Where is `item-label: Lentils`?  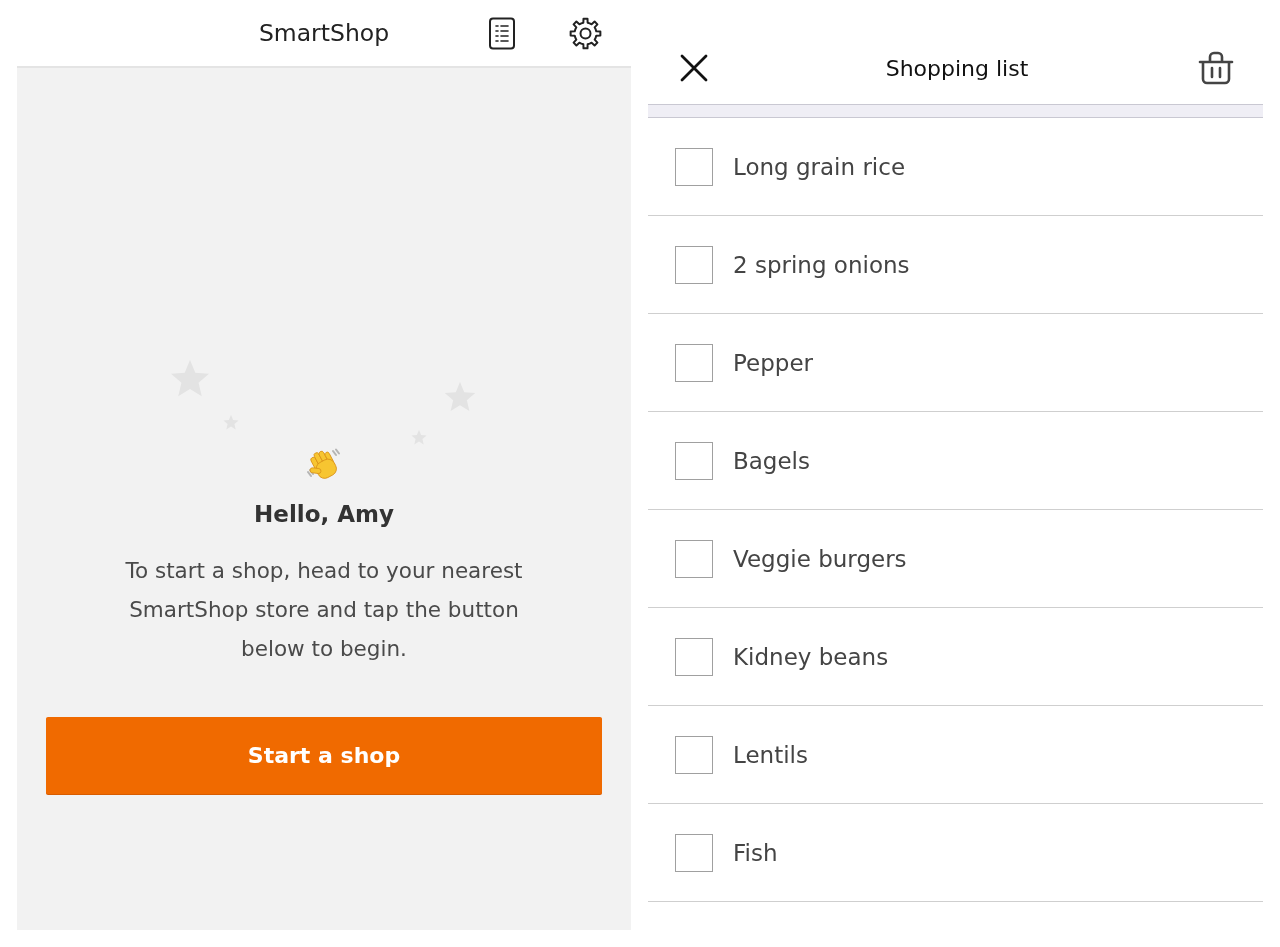
item-label: Lentils is located at coordinates (770, 754).